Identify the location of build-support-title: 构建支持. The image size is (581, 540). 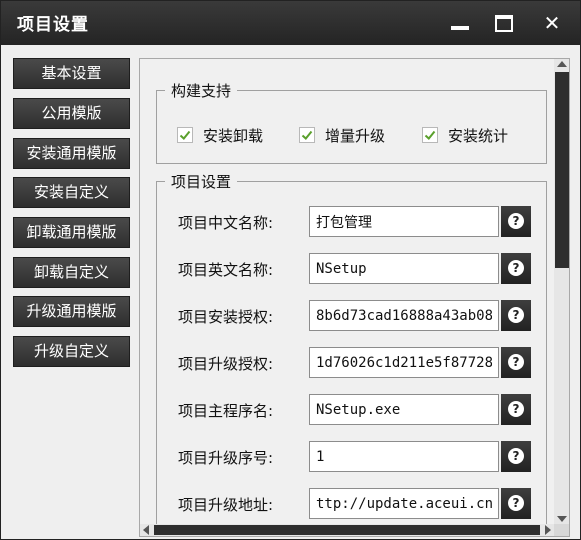
(201, 90).